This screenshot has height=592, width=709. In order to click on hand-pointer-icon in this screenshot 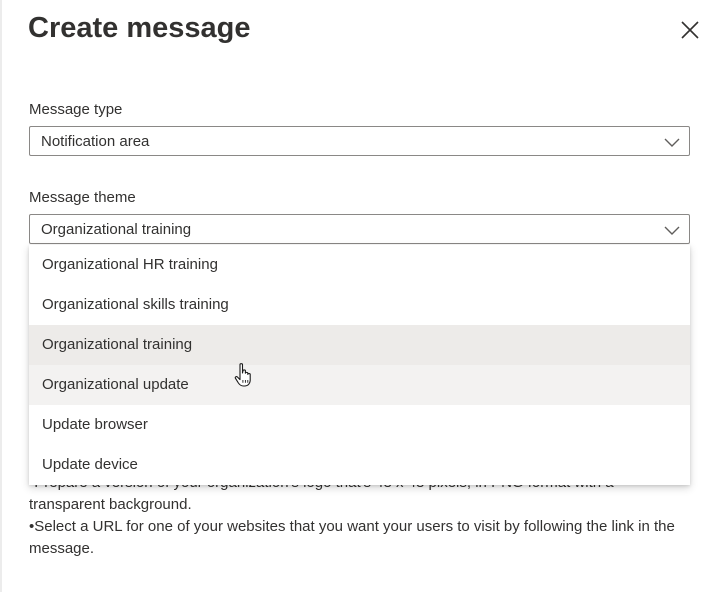, I will do `click(244, 375)`.